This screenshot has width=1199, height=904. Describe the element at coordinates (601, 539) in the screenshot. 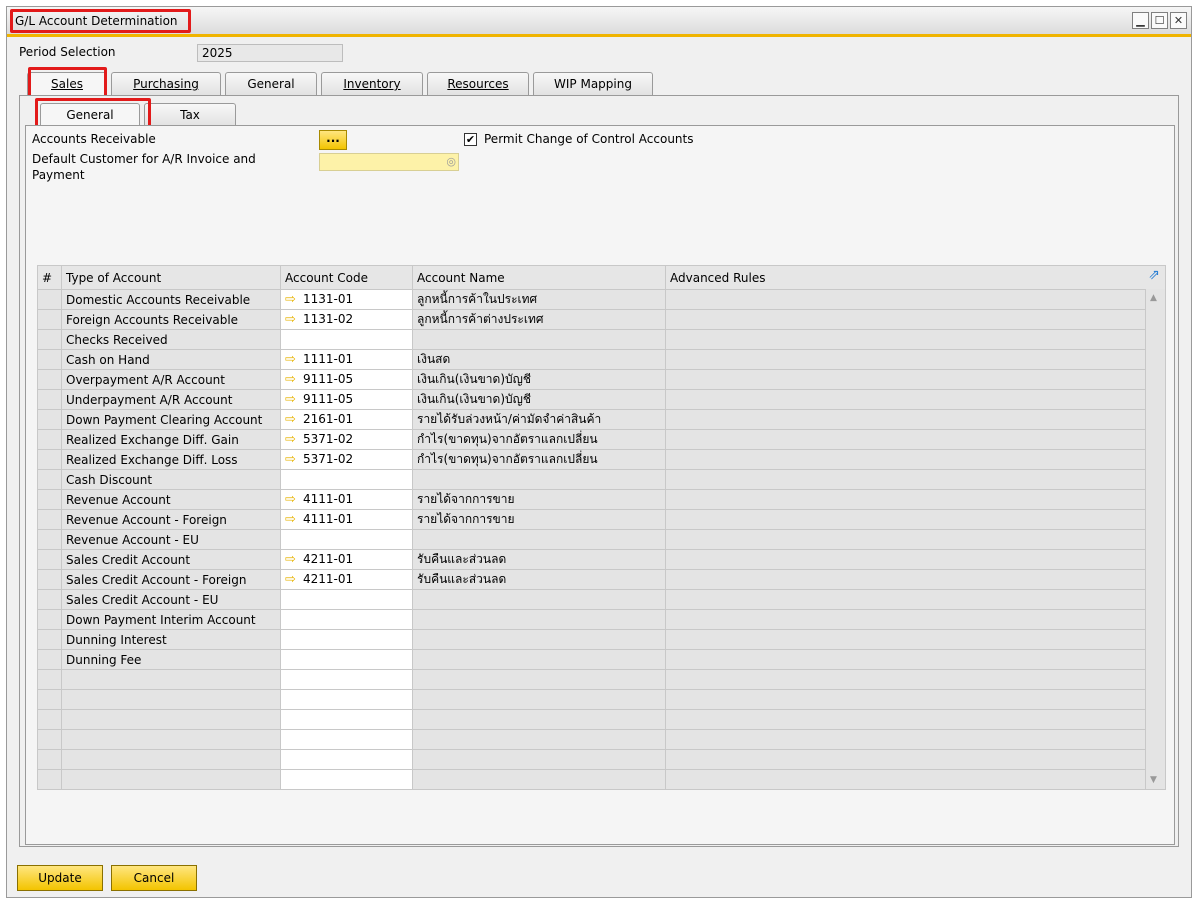

I see `table-row: Revenue Account - EU` at that location.